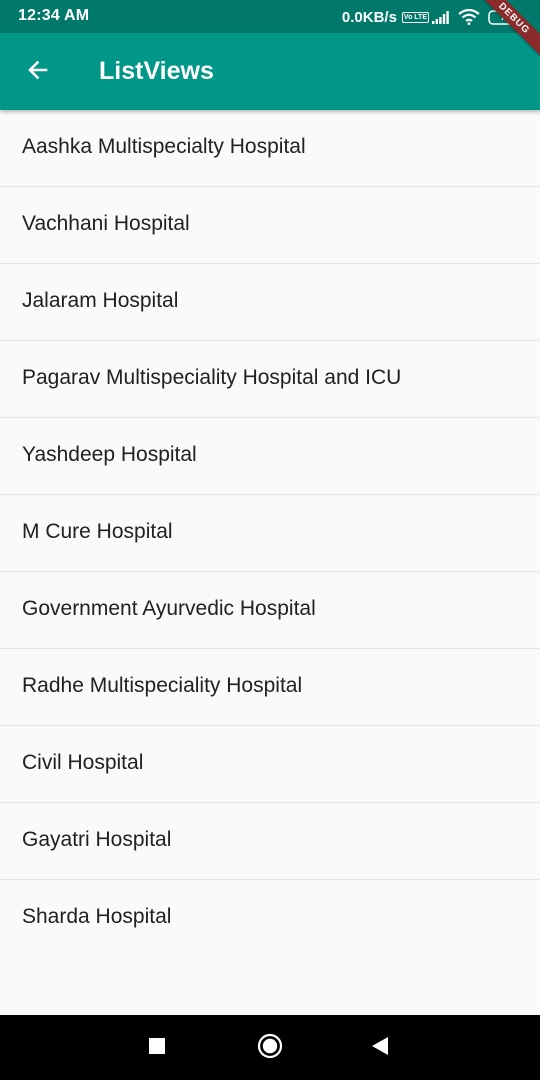 The image size is (540, 1080). I want to click on list-item: Government Ayurvedic Hospital, so click(270, 610).